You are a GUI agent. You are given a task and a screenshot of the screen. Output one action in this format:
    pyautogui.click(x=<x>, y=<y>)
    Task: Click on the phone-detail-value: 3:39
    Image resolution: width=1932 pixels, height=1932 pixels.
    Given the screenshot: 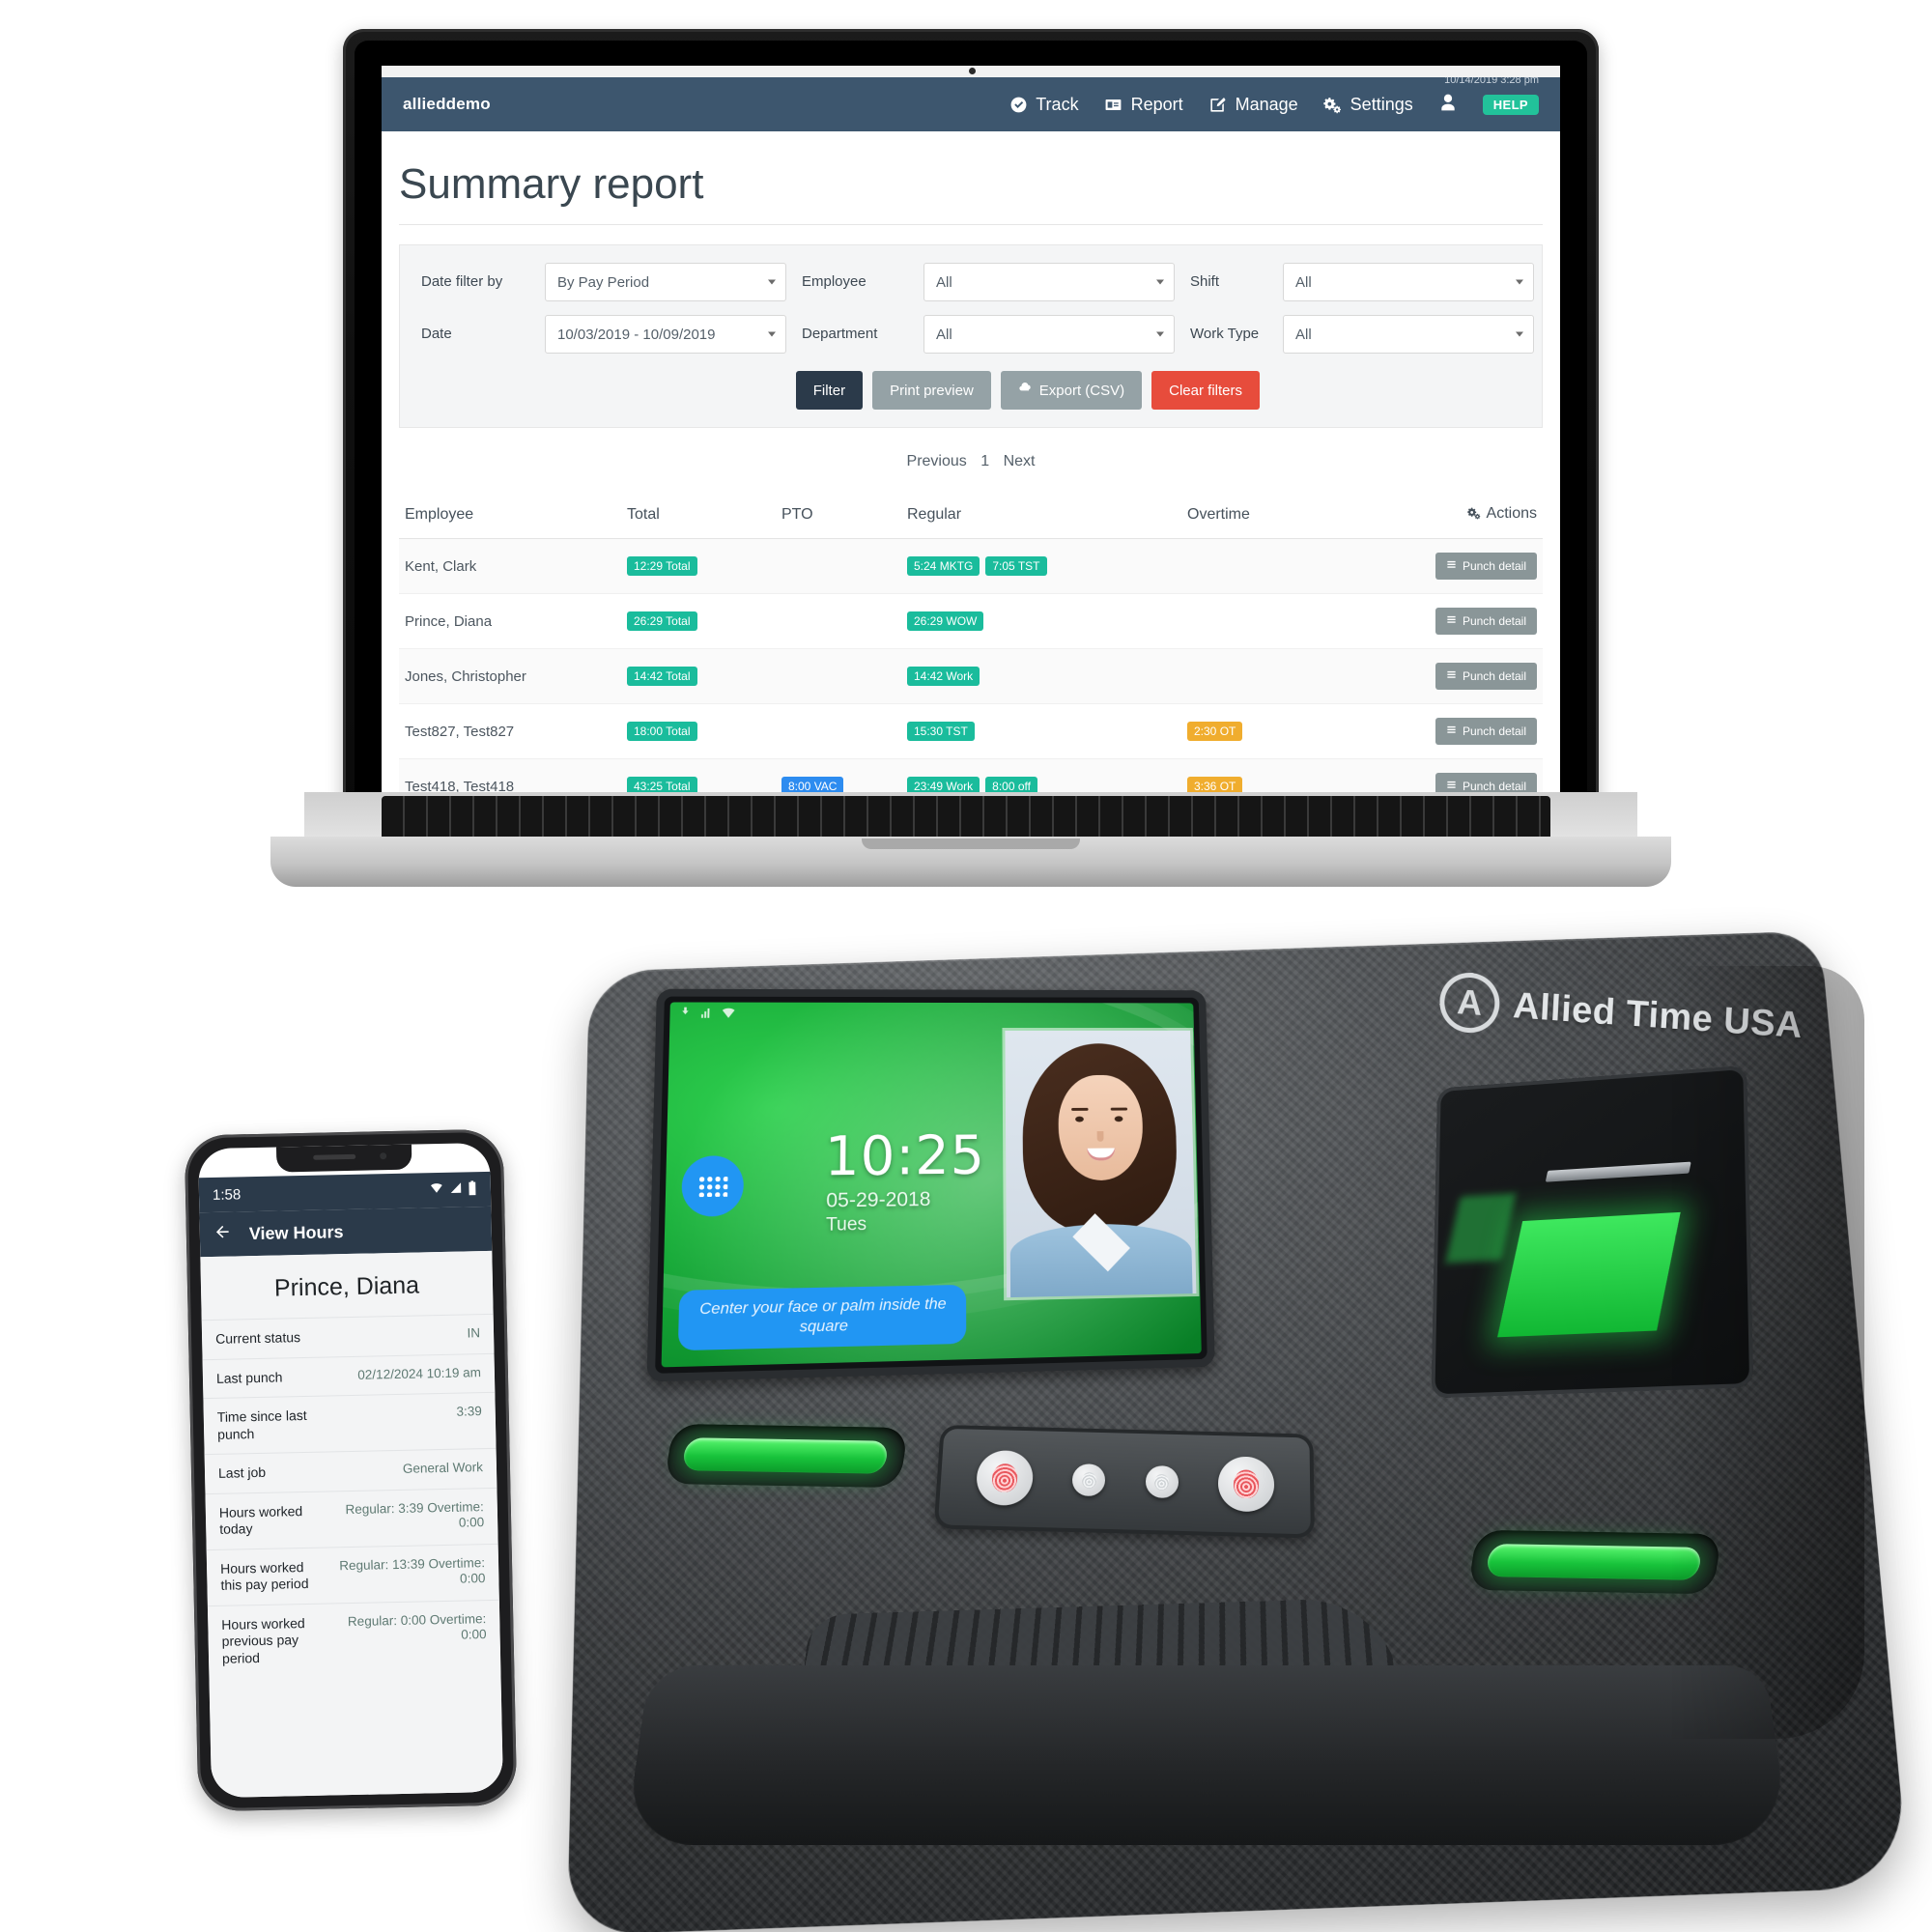 What is the action you would take?
    pyautogui.click(x=469, y=1411)
    